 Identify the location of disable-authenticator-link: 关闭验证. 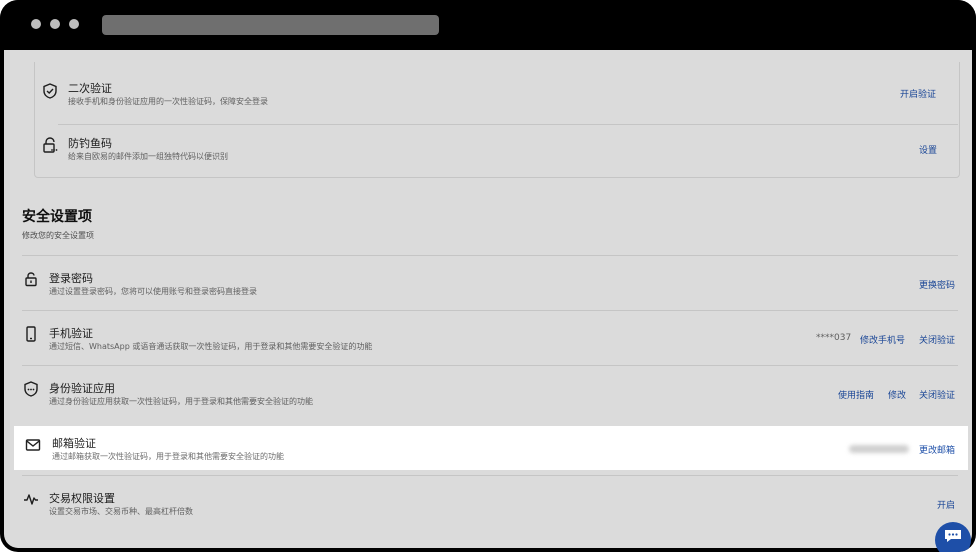
(937, 394).